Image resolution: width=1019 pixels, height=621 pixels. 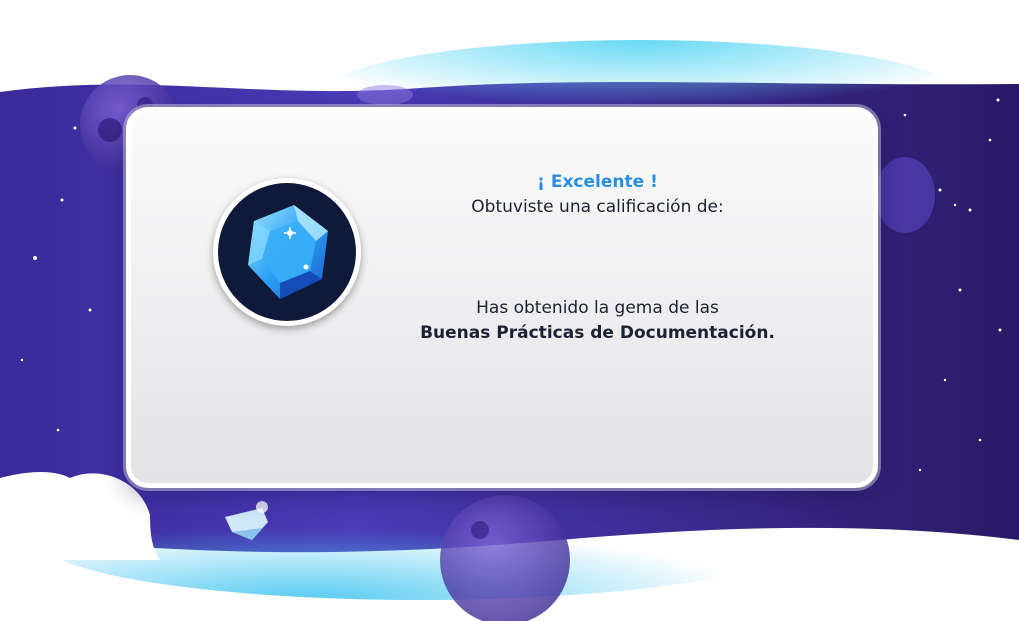 I want to click on planet-bottom, so click(x=505, y=558).